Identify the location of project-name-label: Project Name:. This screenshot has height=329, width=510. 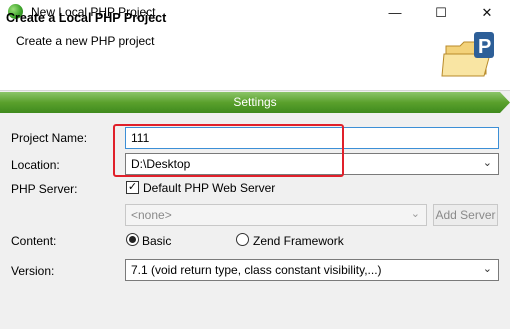
(49, 138).